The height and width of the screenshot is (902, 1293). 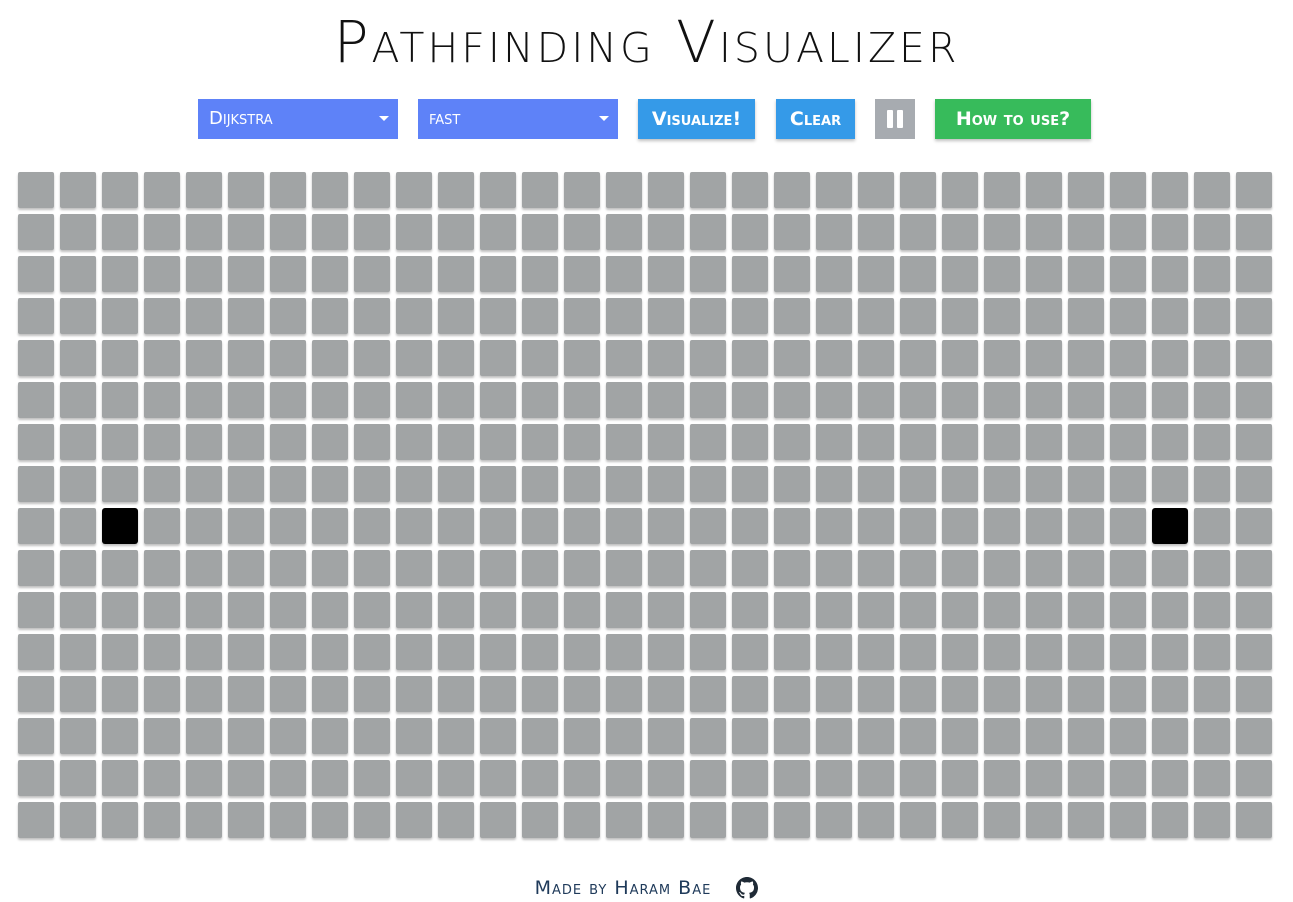 What do you see at coordinates (747, 887) in the screenshot?
I see `github-icon` at bounding box center [747, 887].